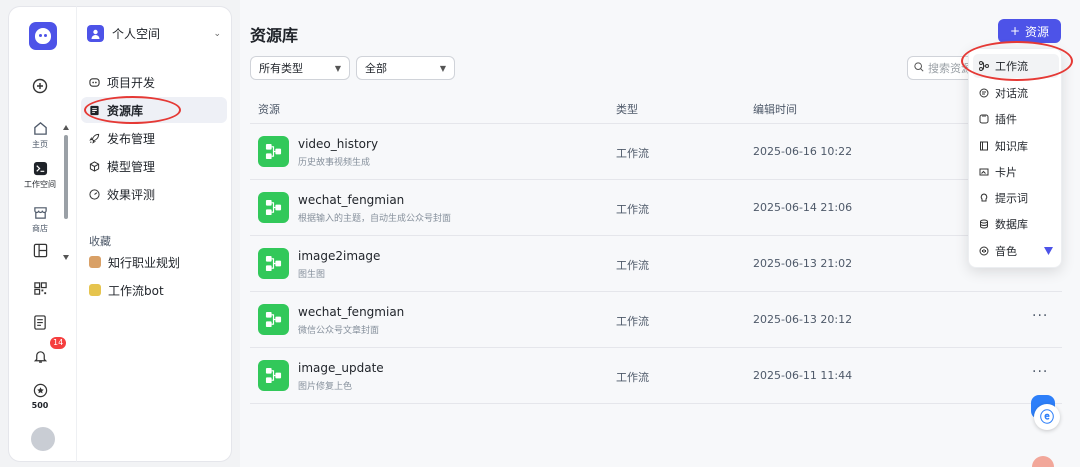 The width and height of the screenshot is (1080, 467). What do you see at coordinates (984, 224) in the screenshot?
I see `database-icon` at bounding box center [984, 224].